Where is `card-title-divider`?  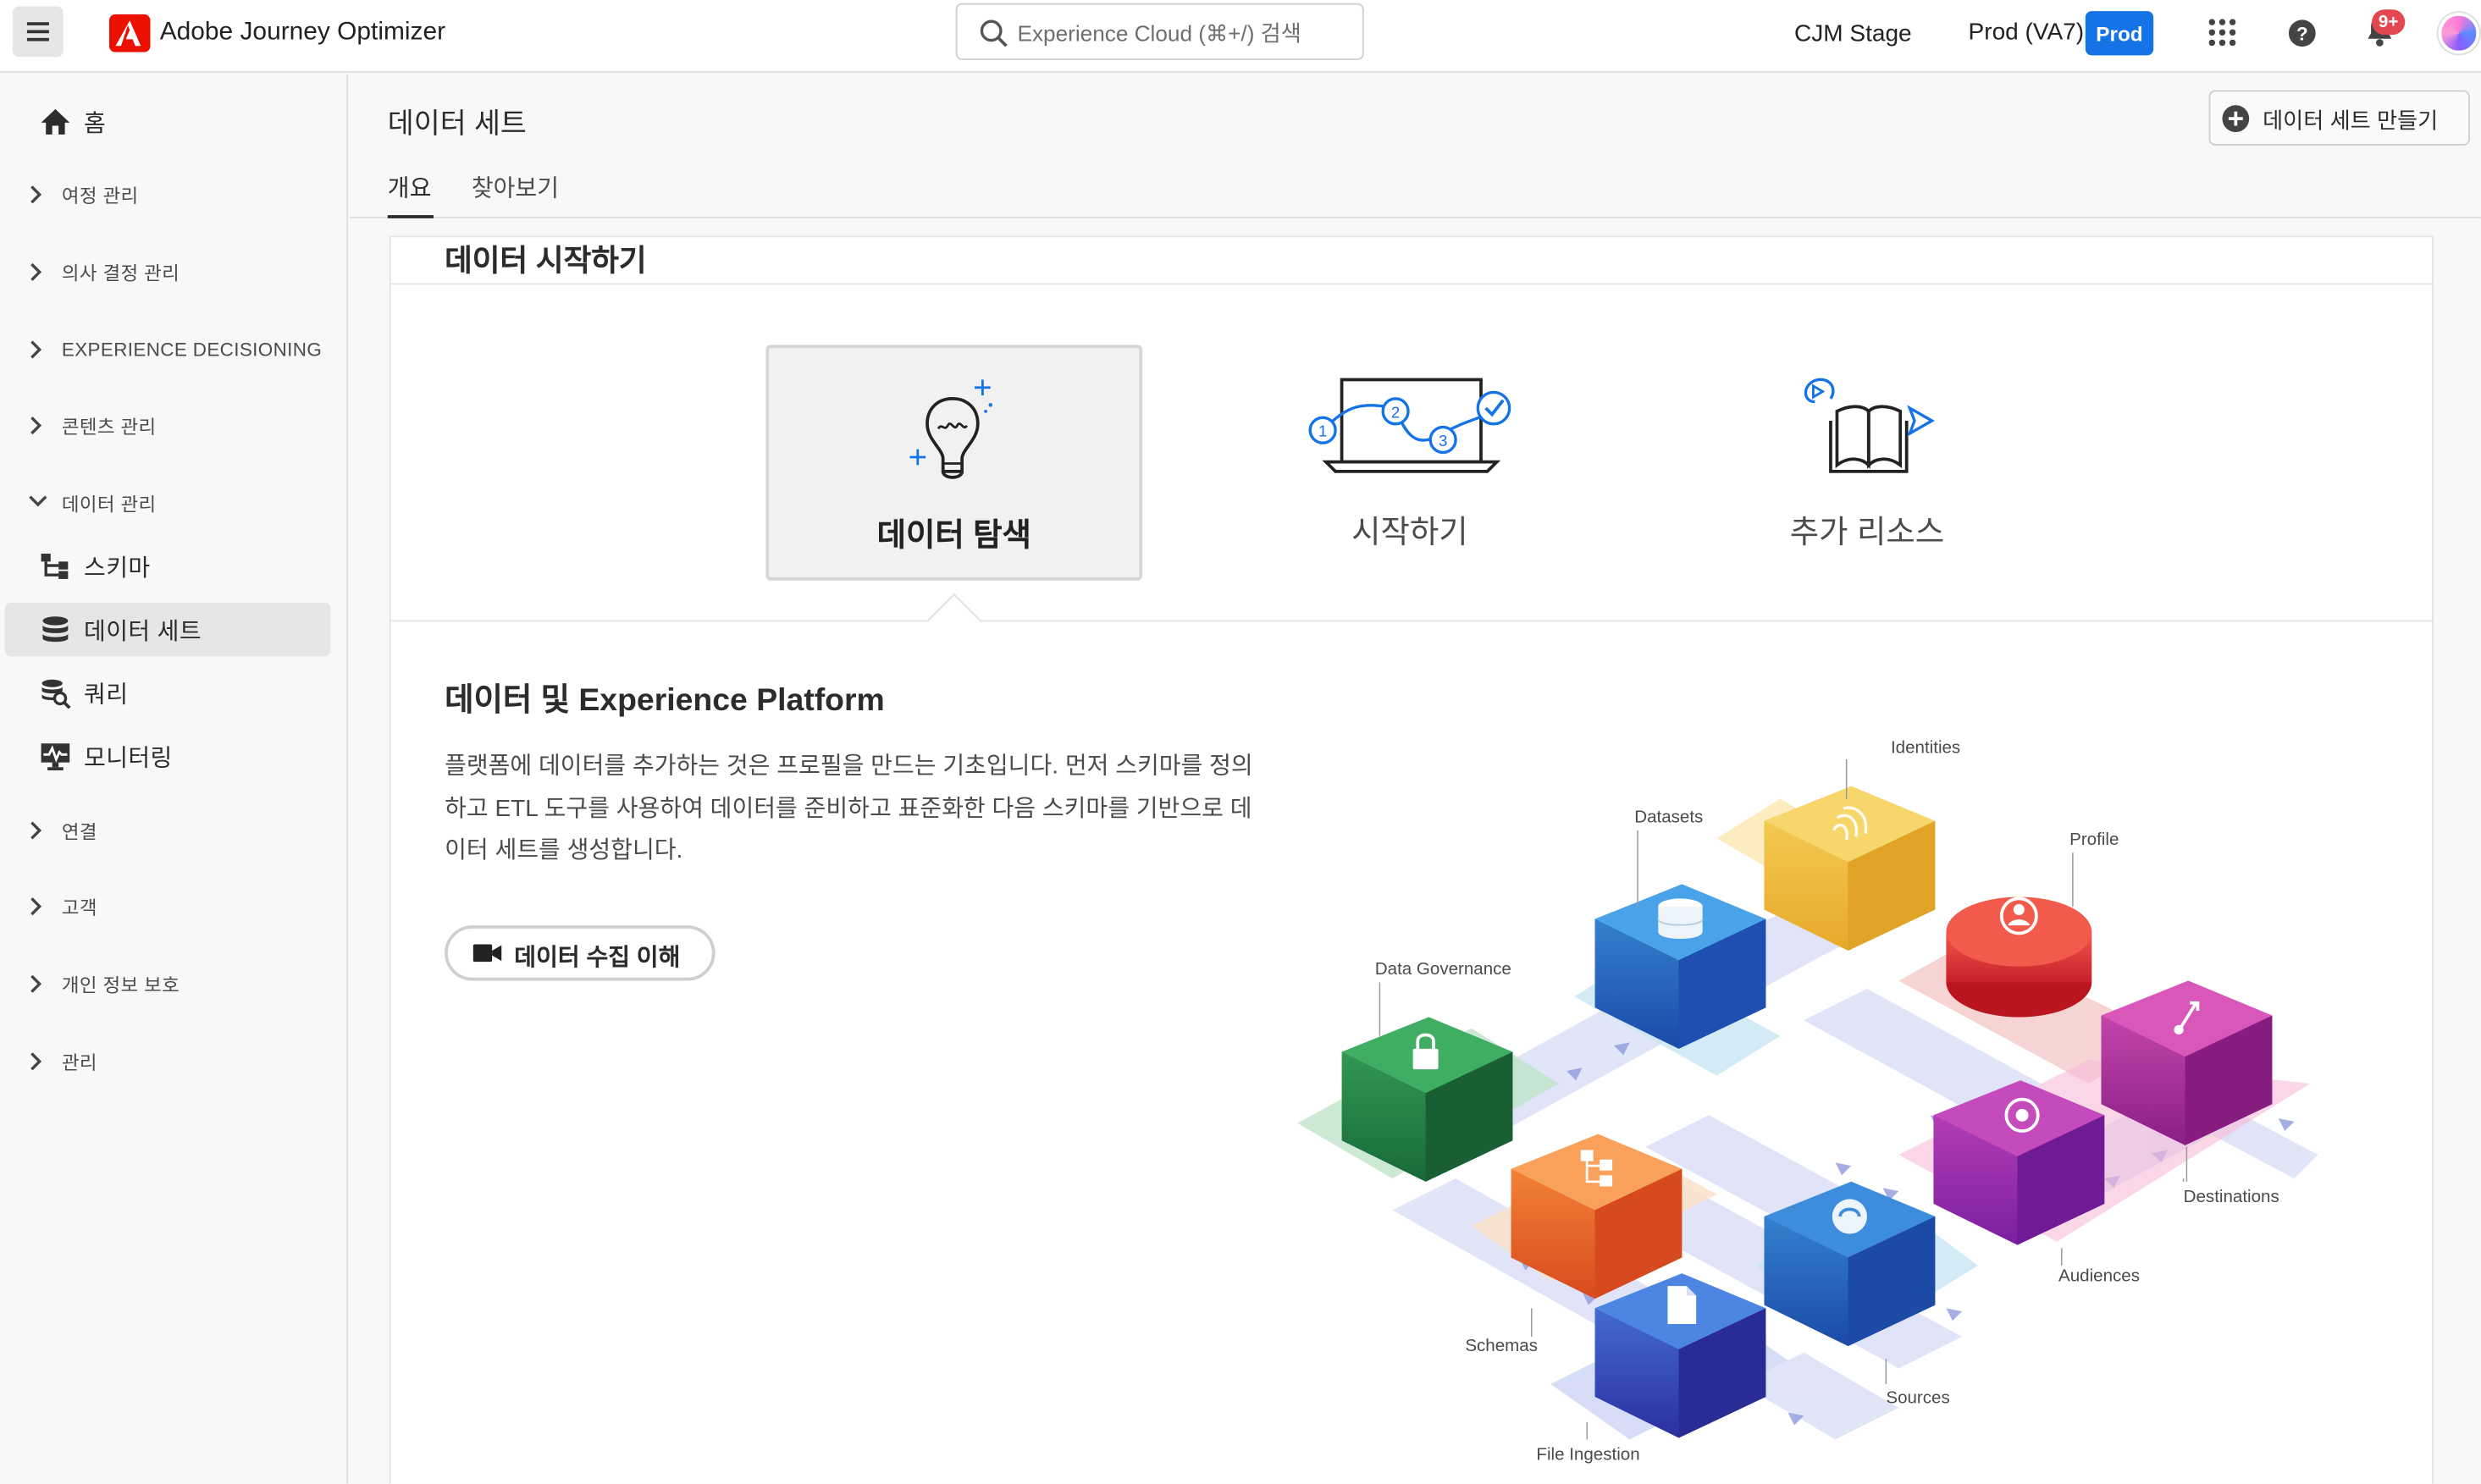
card-title-divider is located at coordinates (1411, 284).